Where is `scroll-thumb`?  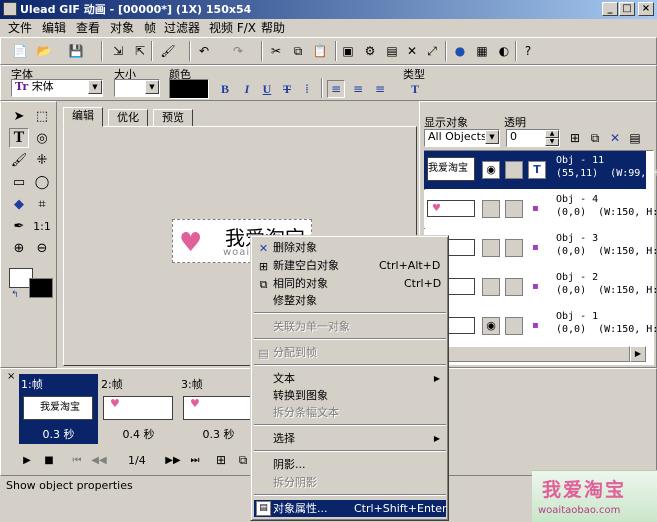 scroll-thumb is located at coordinates (535, 354).